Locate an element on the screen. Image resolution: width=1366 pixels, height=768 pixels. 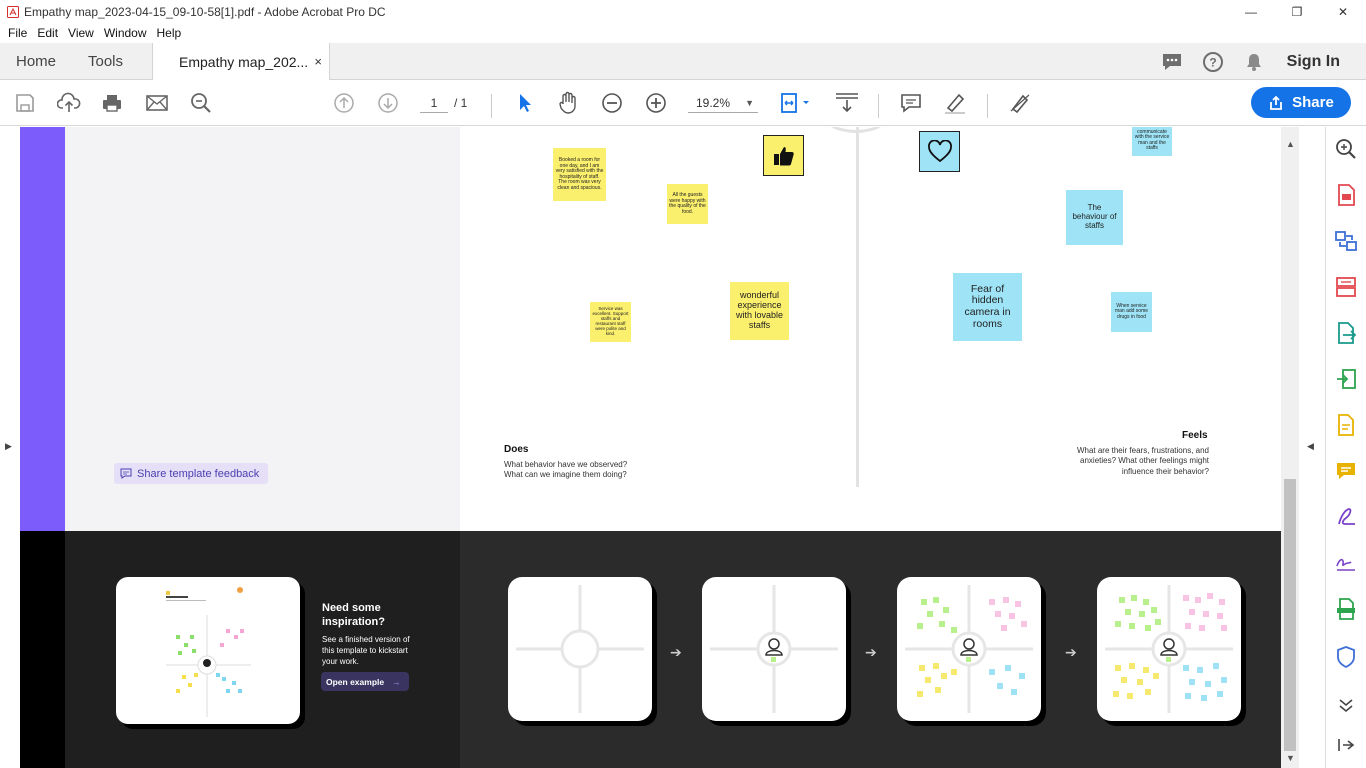
close-window-button: ✕ is located at coordinates (1343, 11).